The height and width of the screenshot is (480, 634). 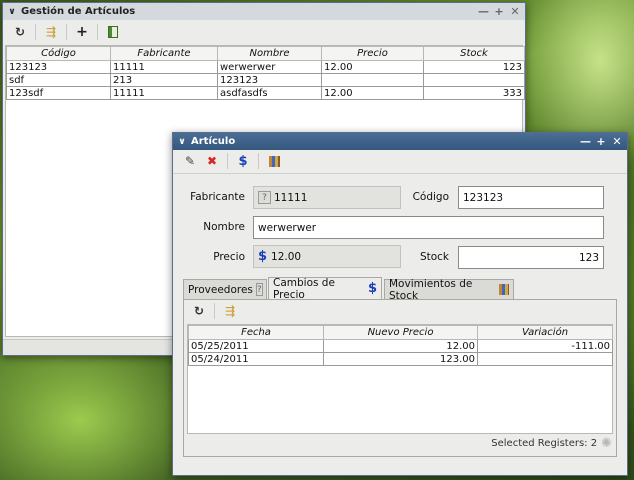 What do you see at coordinates (400, 161) in the screenshot?
I see `articulo-toolbar: ✎ ✖ $` at bounding box center [400, 161].